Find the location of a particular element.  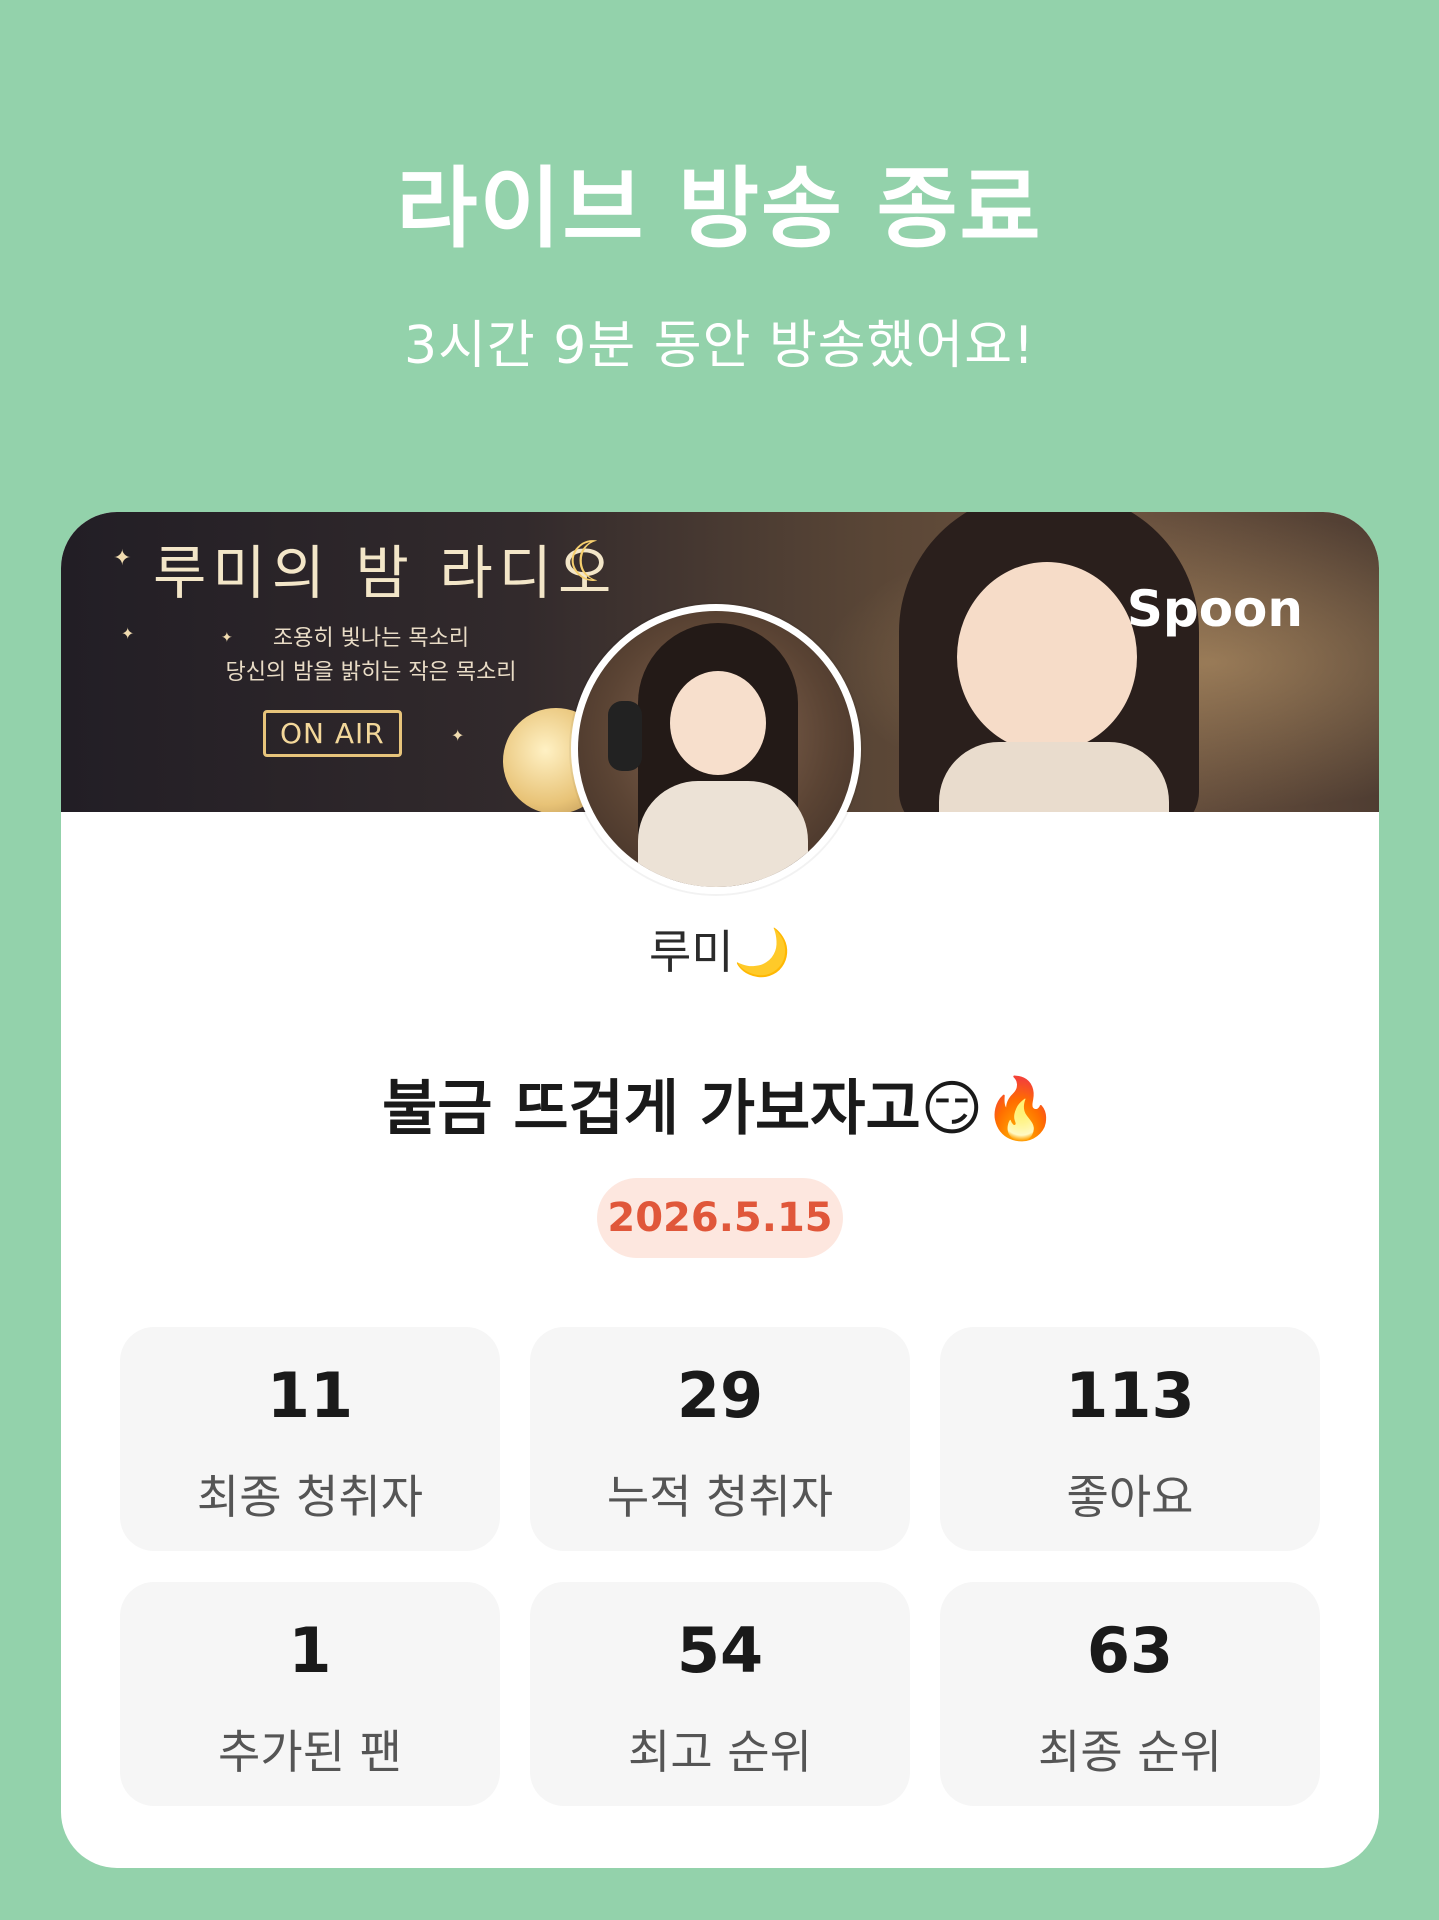

banner-title: 루미의 밤 라디오 is located at coordinates (385, 573).